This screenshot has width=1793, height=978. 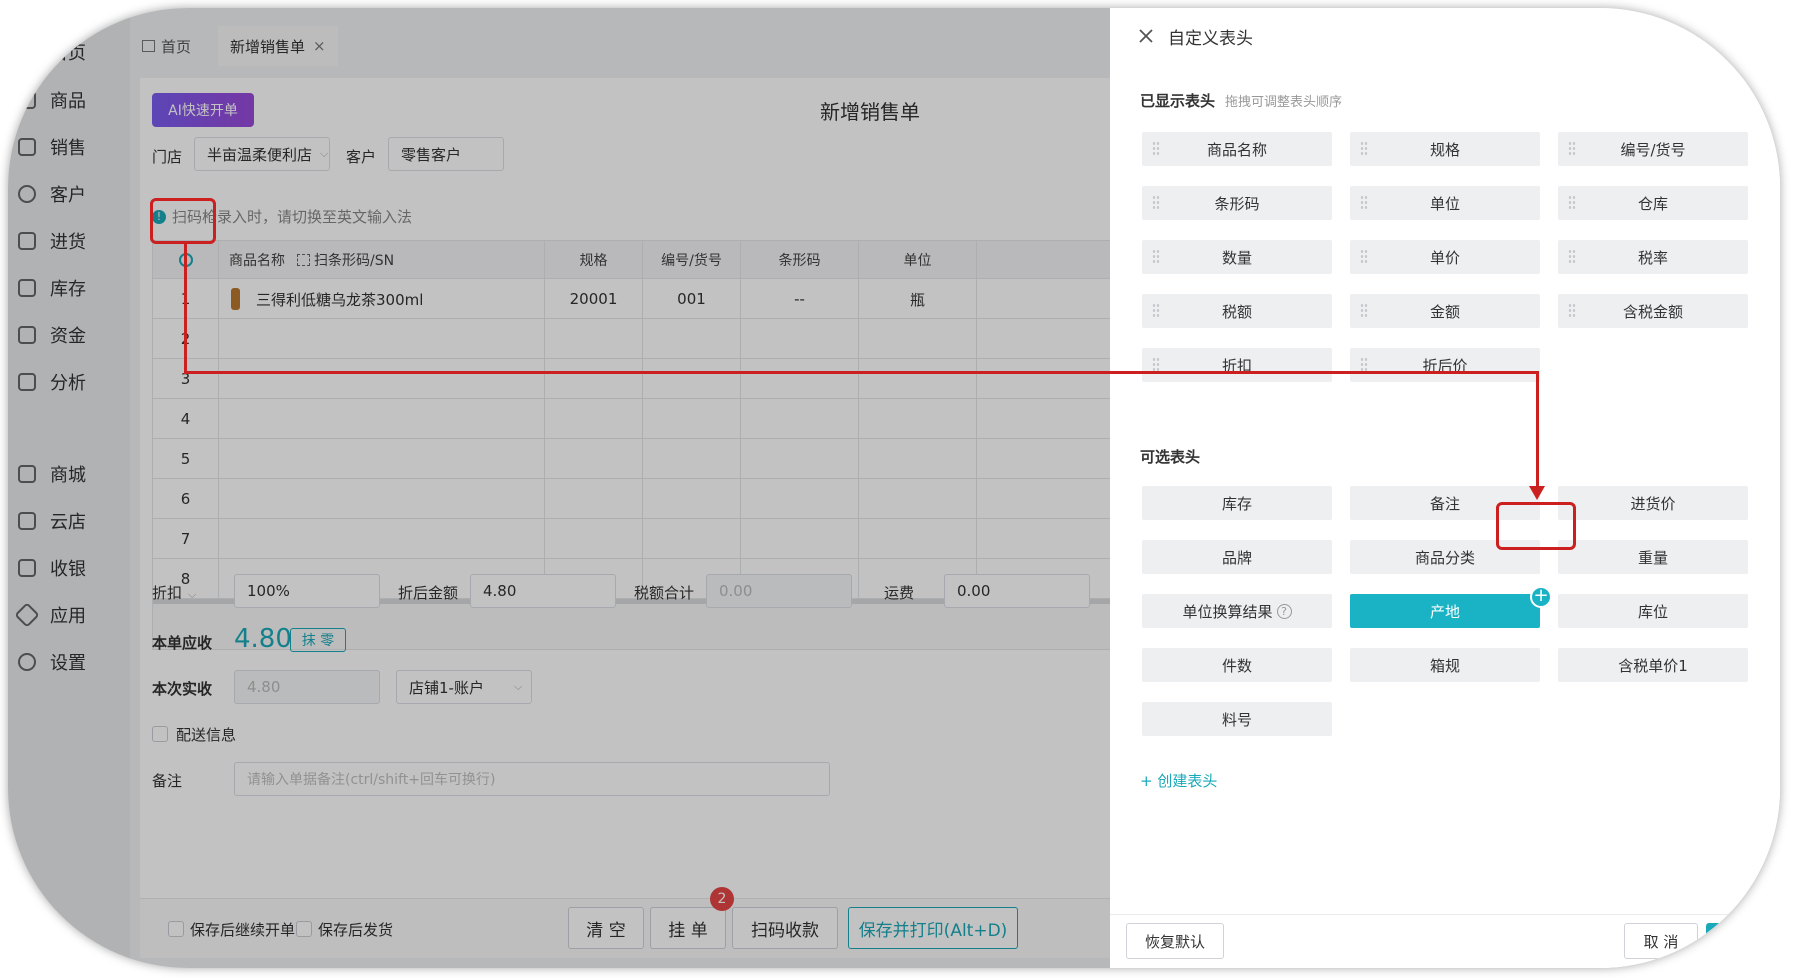 I want to click on shown-column-chip: 编号/货号, so click(x=1653, y=149).